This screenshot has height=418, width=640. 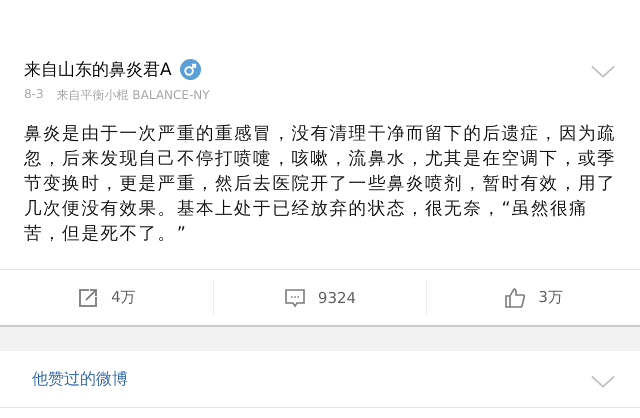 What do you see at coordinates (515, 297) in the screenshot?
I see `thumbs-up-icon` at bounding box center [515, 297].